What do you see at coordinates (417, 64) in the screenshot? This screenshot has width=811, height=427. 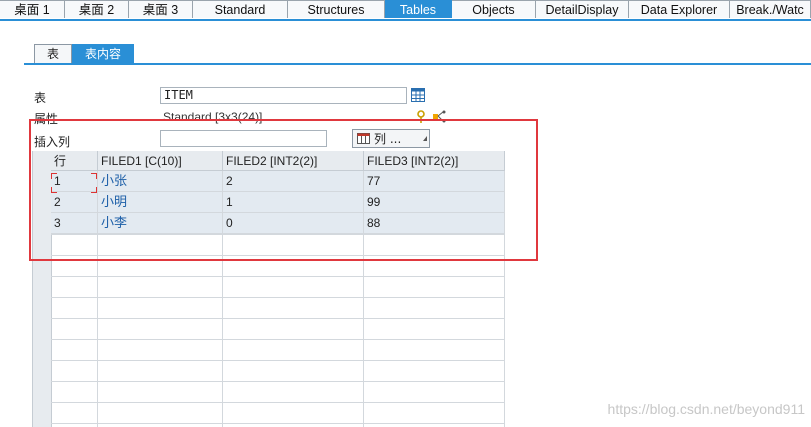 I see `subtab-underline` at bounding box center [417, 64].